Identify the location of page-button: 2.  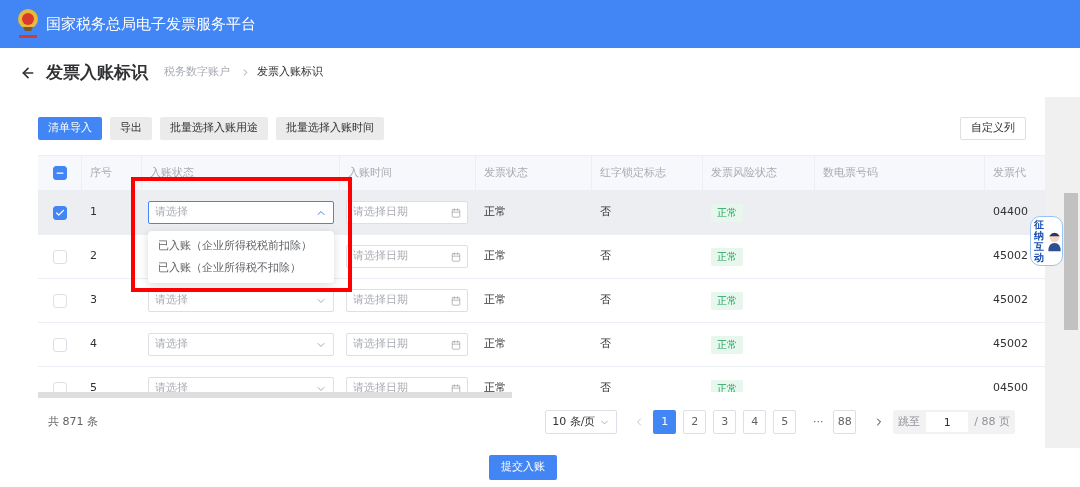
(695, 422).